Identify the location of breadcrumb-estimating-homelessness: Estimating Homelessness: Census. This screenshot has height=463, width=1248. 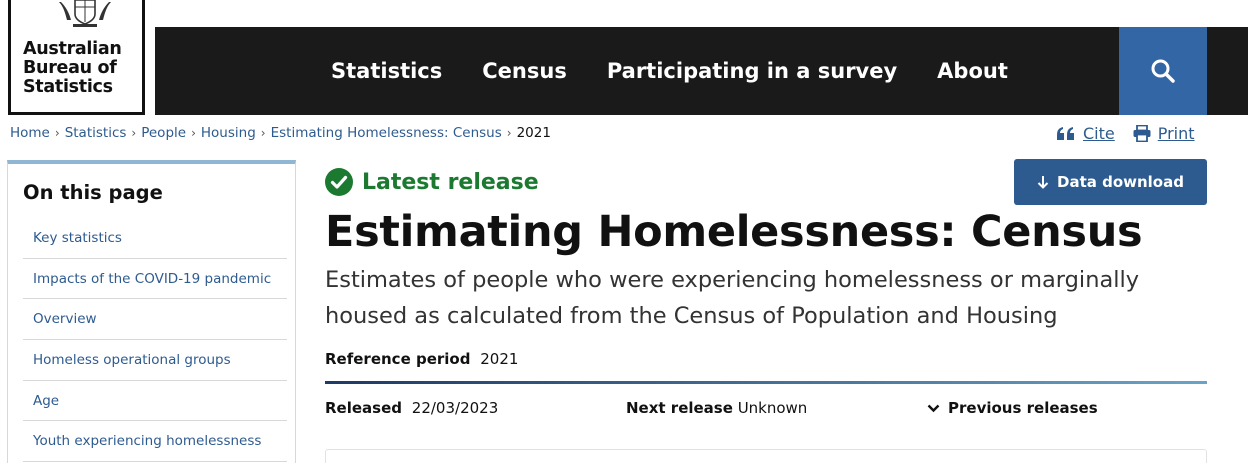
(386, 133).